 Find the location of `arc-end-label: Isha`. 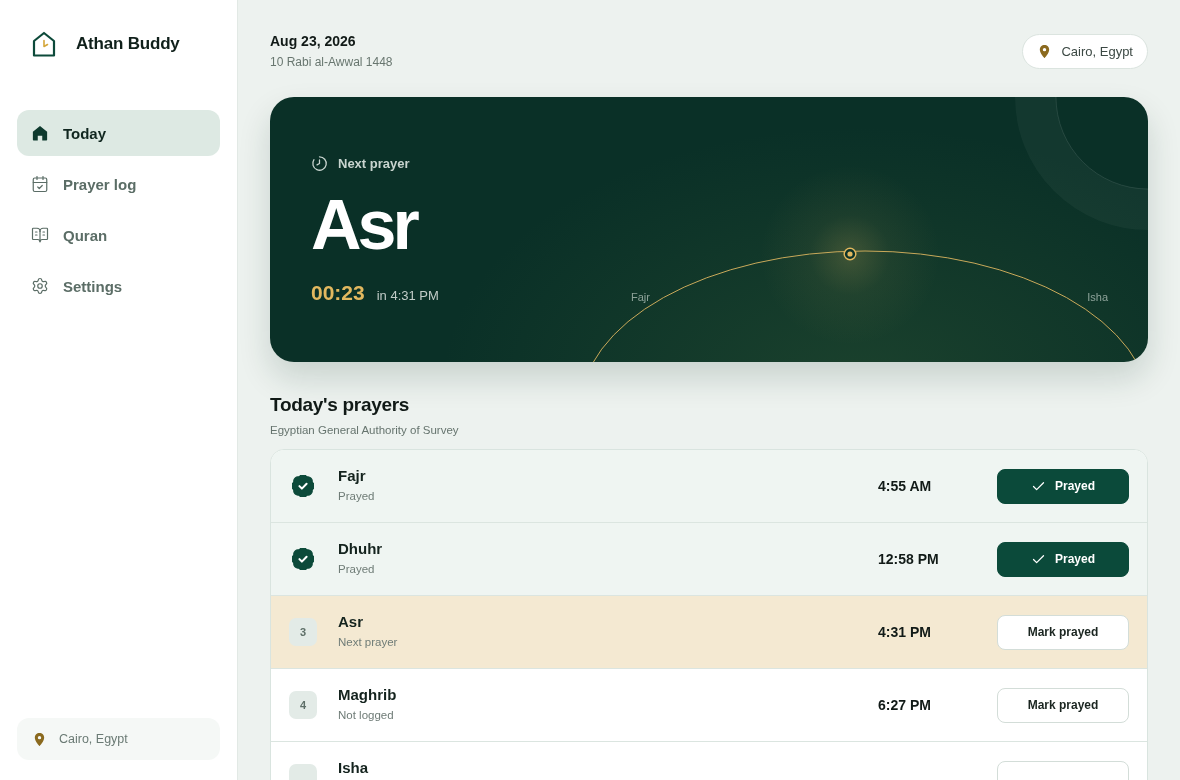

arc-end-label: Isha is located at coordinates (1097, 297).